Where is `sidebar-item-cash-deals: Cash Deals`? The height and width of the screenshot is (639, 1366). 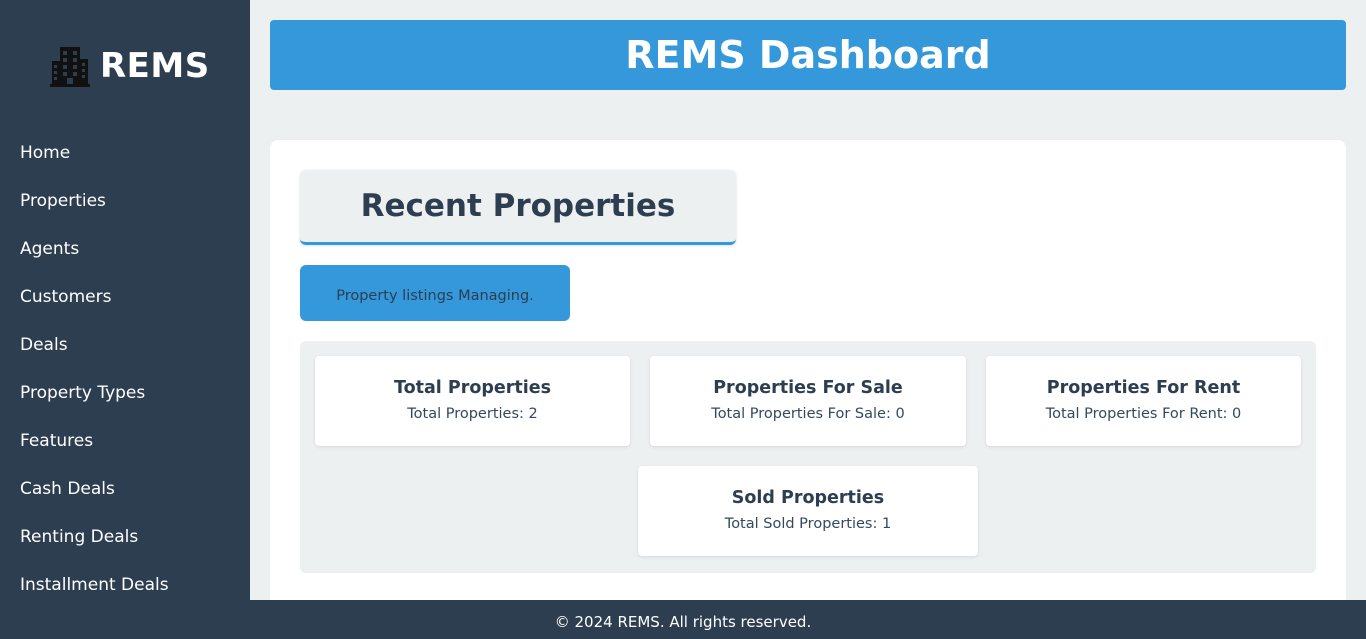
sidebar-item-cash-deals: Cash Deals is located at coordinates (125, 489).